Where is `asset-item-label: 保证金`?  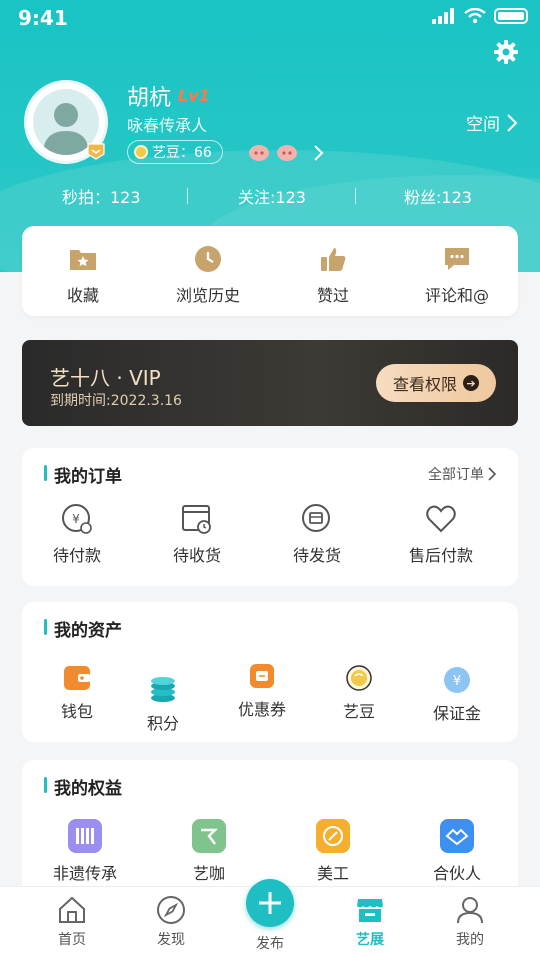
asset-item-label: 保证金 is located at coordinates (456, 713).